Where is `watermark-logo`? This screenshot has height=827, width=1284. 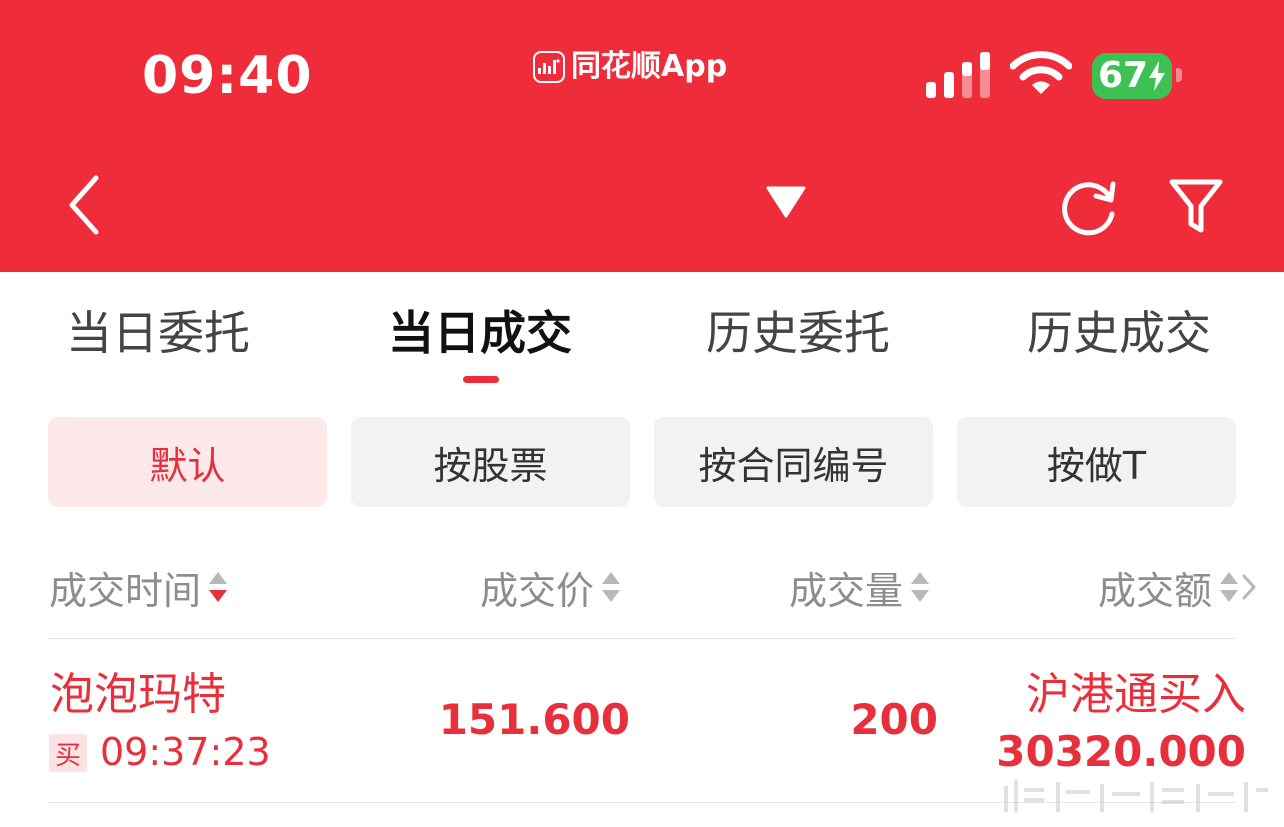 watermark-logo is located at coordinates (1136, 796).